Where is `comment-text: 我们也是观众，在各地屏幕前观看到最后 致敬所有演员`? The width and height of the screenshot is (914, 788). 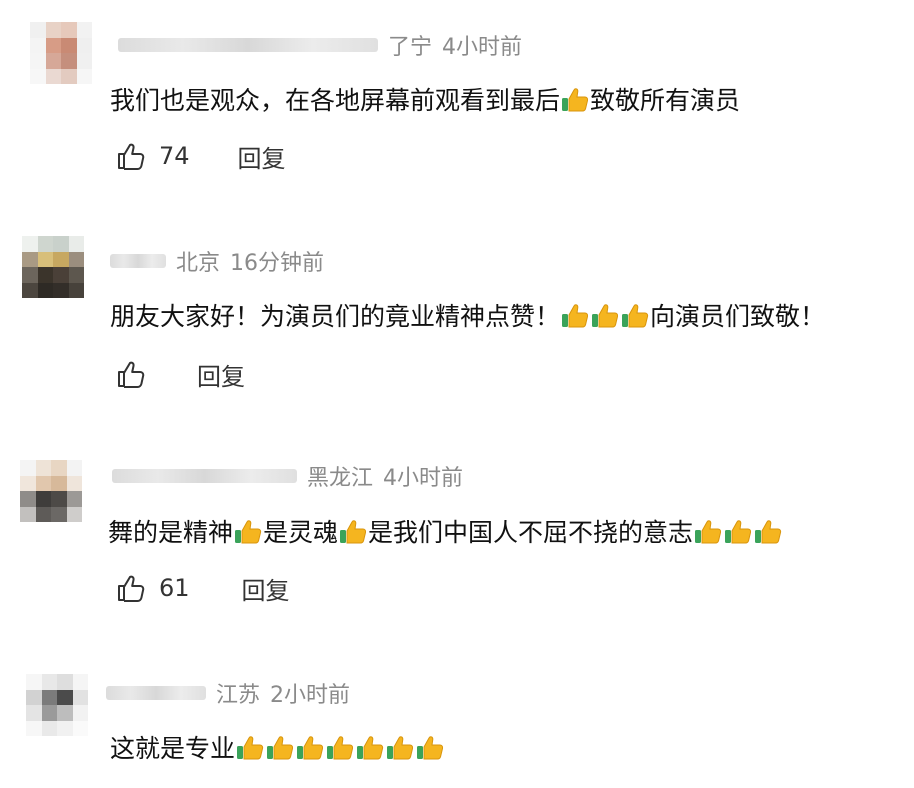 comment-text: 我们也是观众，在各地屏幕前观看到最后 致敬所有演员 is located at coordinates (425, 100).